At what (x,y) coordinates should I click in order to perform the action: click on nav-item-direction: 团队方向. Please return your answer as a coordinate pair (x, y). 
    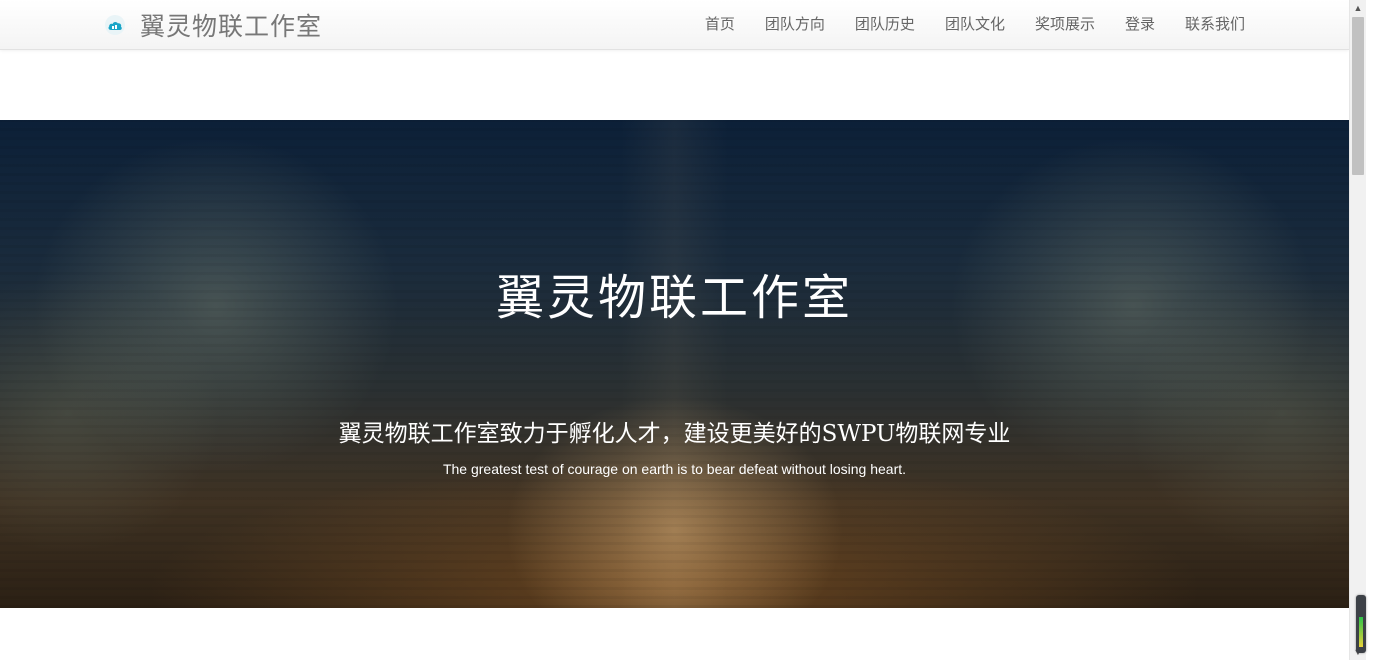
    Looking at the image, I should click on (795, 25).